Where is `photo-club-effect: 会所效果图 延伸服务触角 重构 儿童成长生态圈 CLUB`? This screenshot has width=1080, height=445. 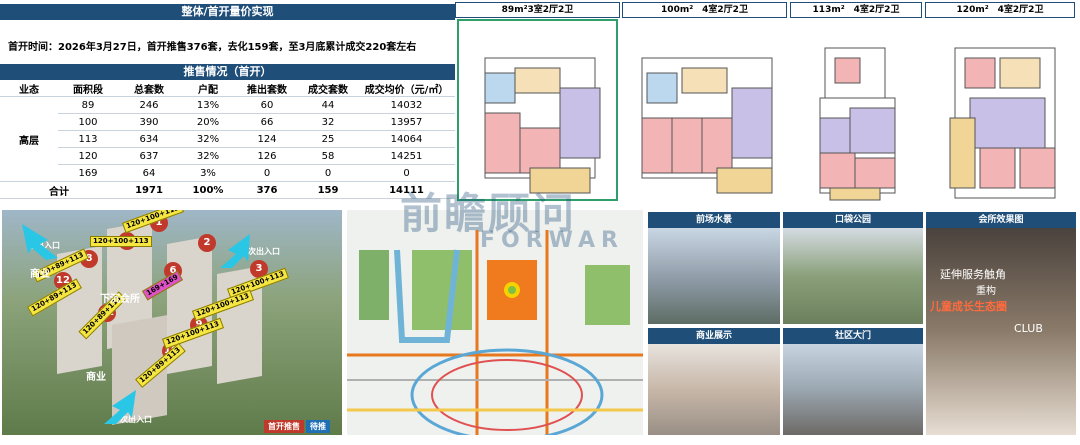
photo-club-effect: 会所效果图 延伸服务触角 重构 儿童成长生态圈 CLUB is located at coordinates (1001, 323).